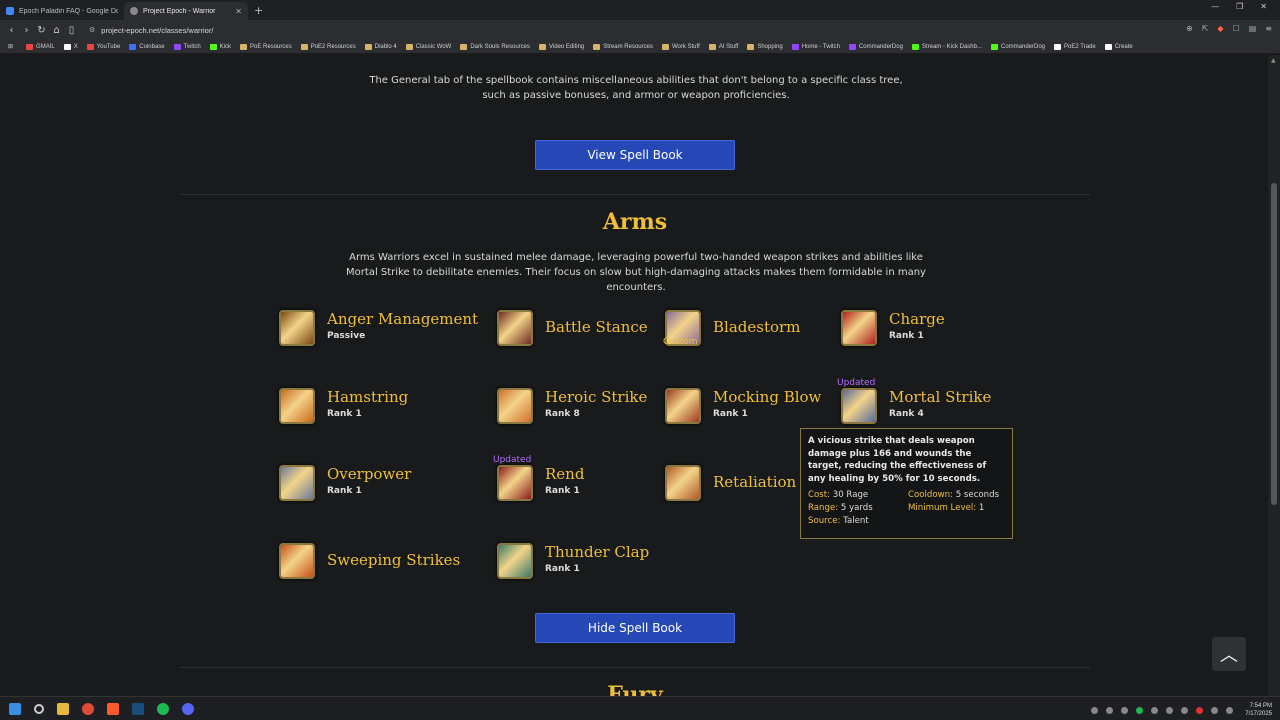 The height and width of the screenshot is (720, 1280). I want to click on search-icon, so click(39, 708).